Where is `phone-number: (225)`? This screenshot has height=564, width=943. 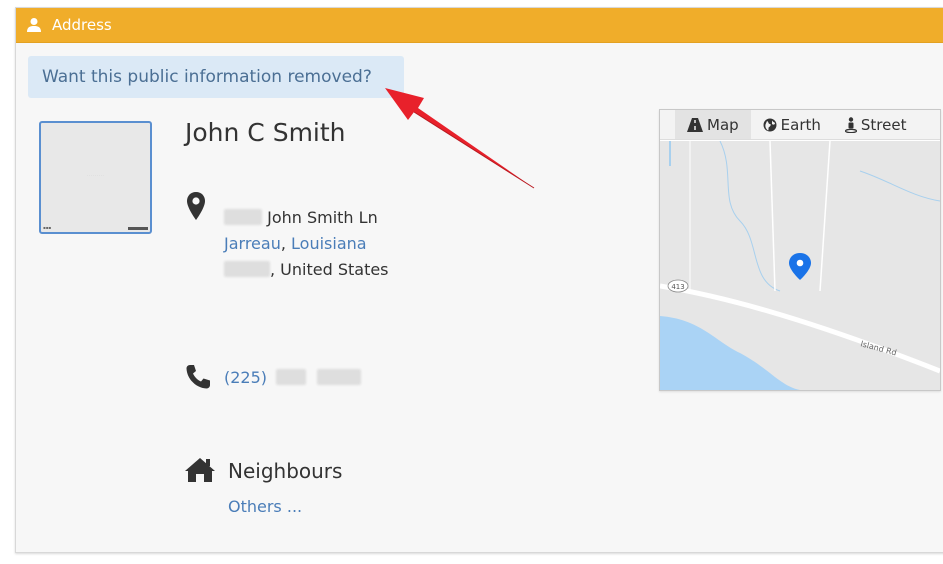
phone-number: (225) is located at coordinates (293, 377).